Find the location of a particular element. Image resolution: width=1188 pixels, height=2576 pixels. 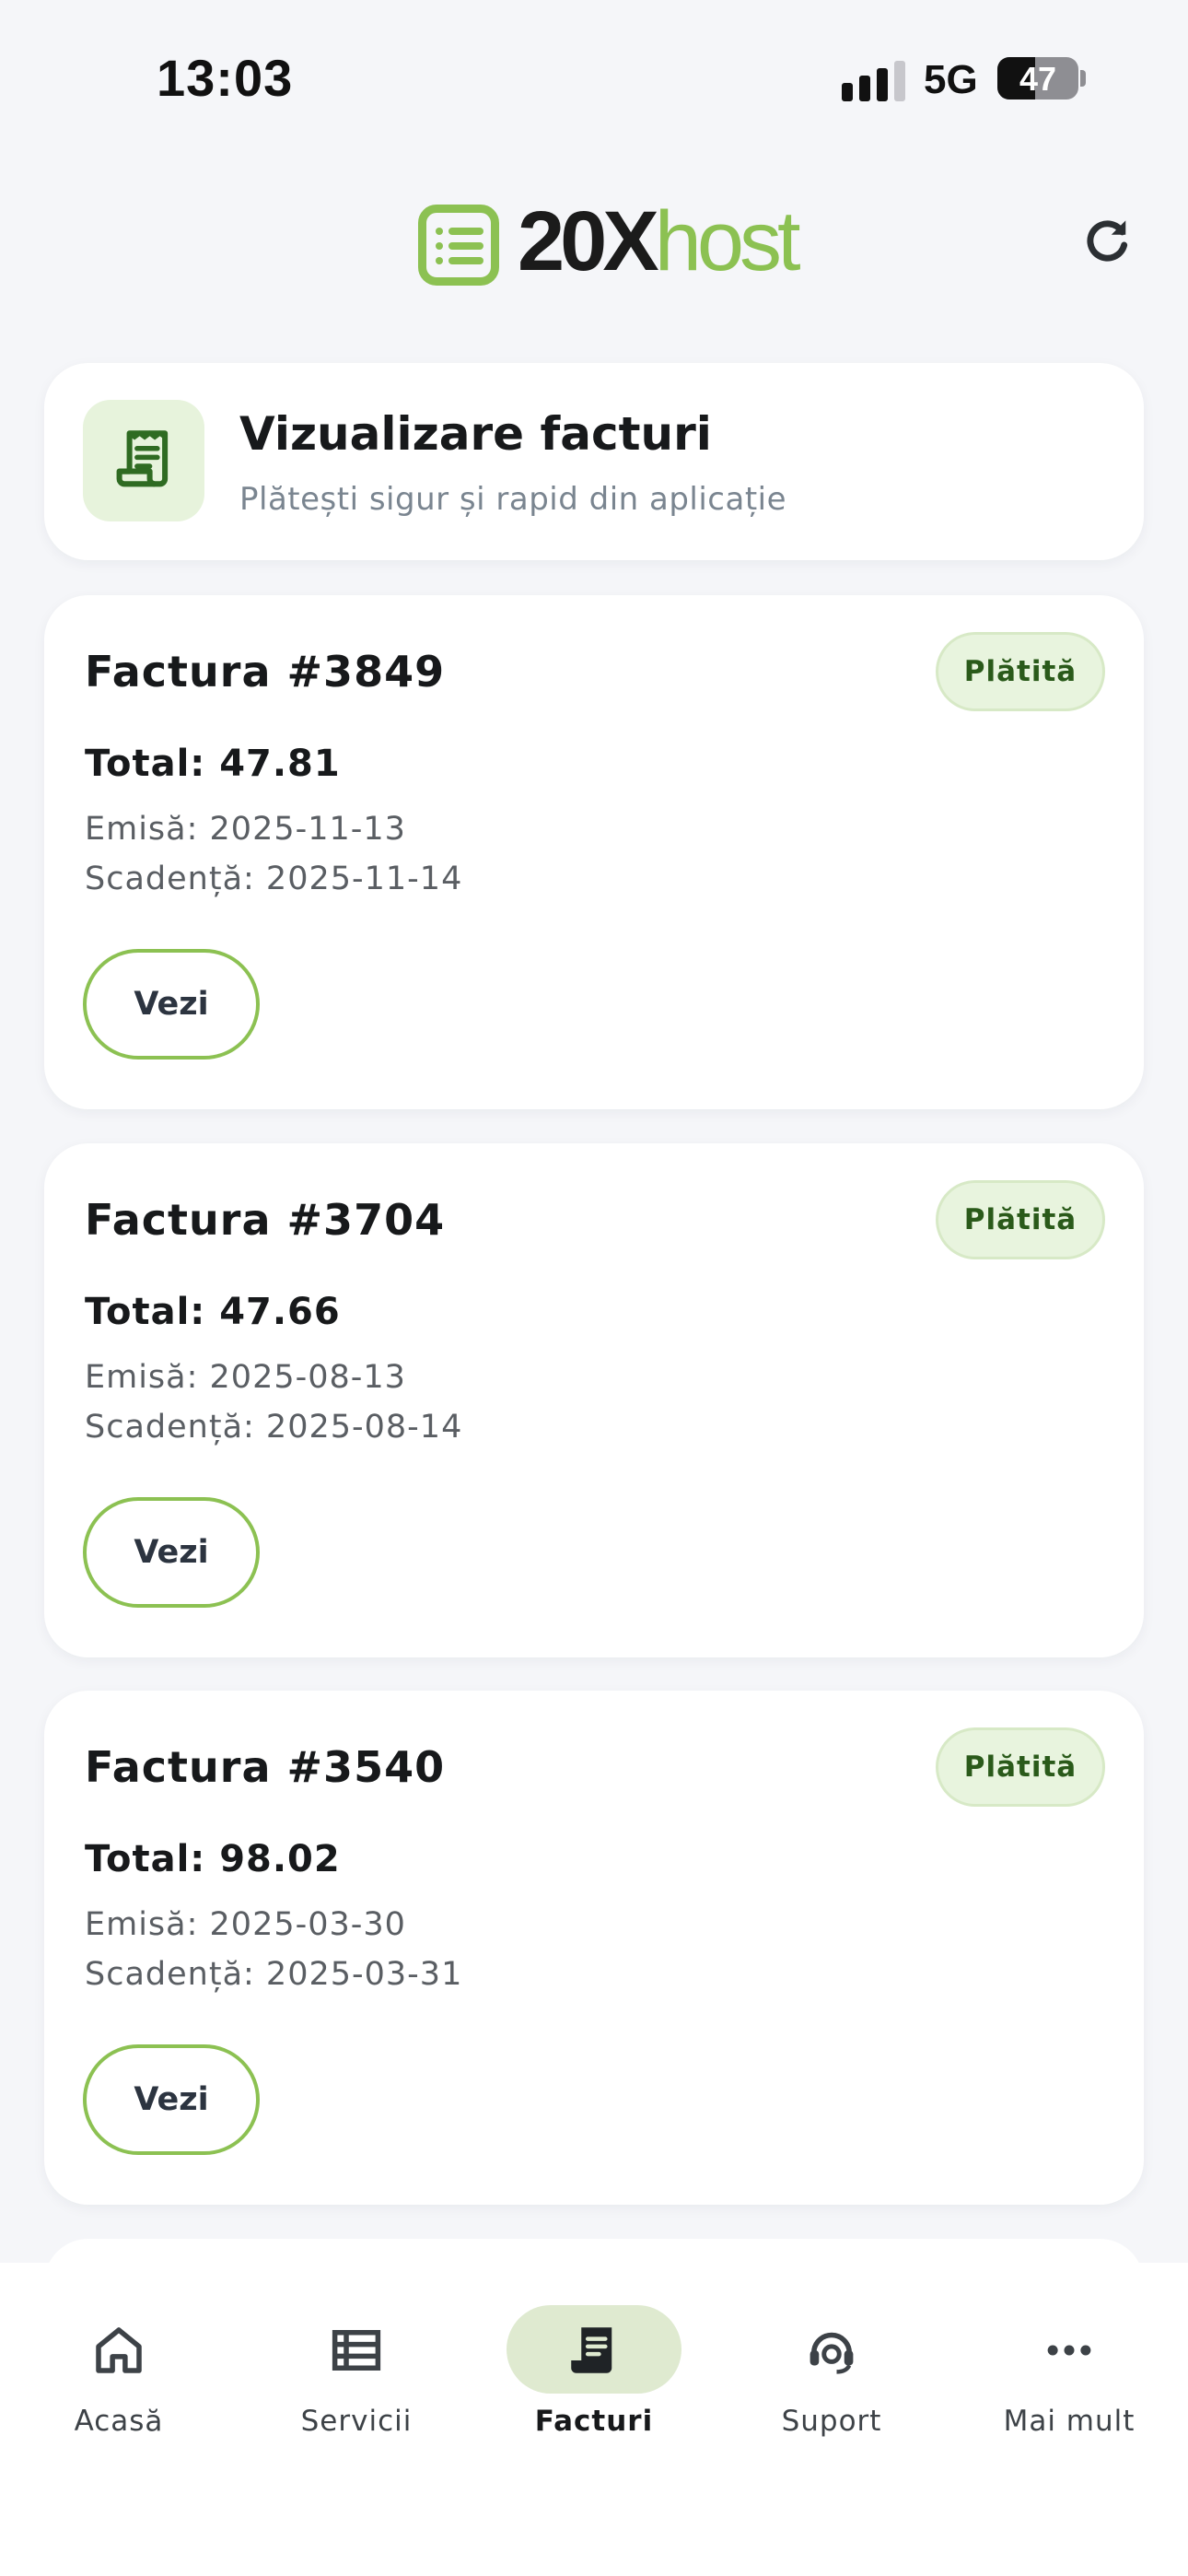

tab-label: Mai mult is located at coordinates (1069, 2421).